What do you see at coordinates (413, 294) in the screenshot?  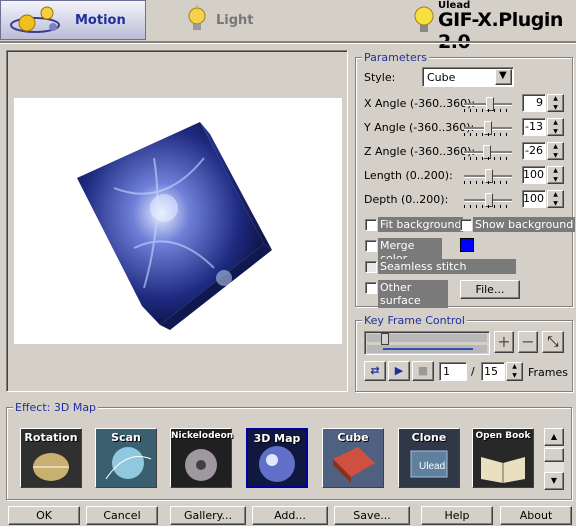 I see `other-surface-label: Other surface` at bounding box center [413, 294].